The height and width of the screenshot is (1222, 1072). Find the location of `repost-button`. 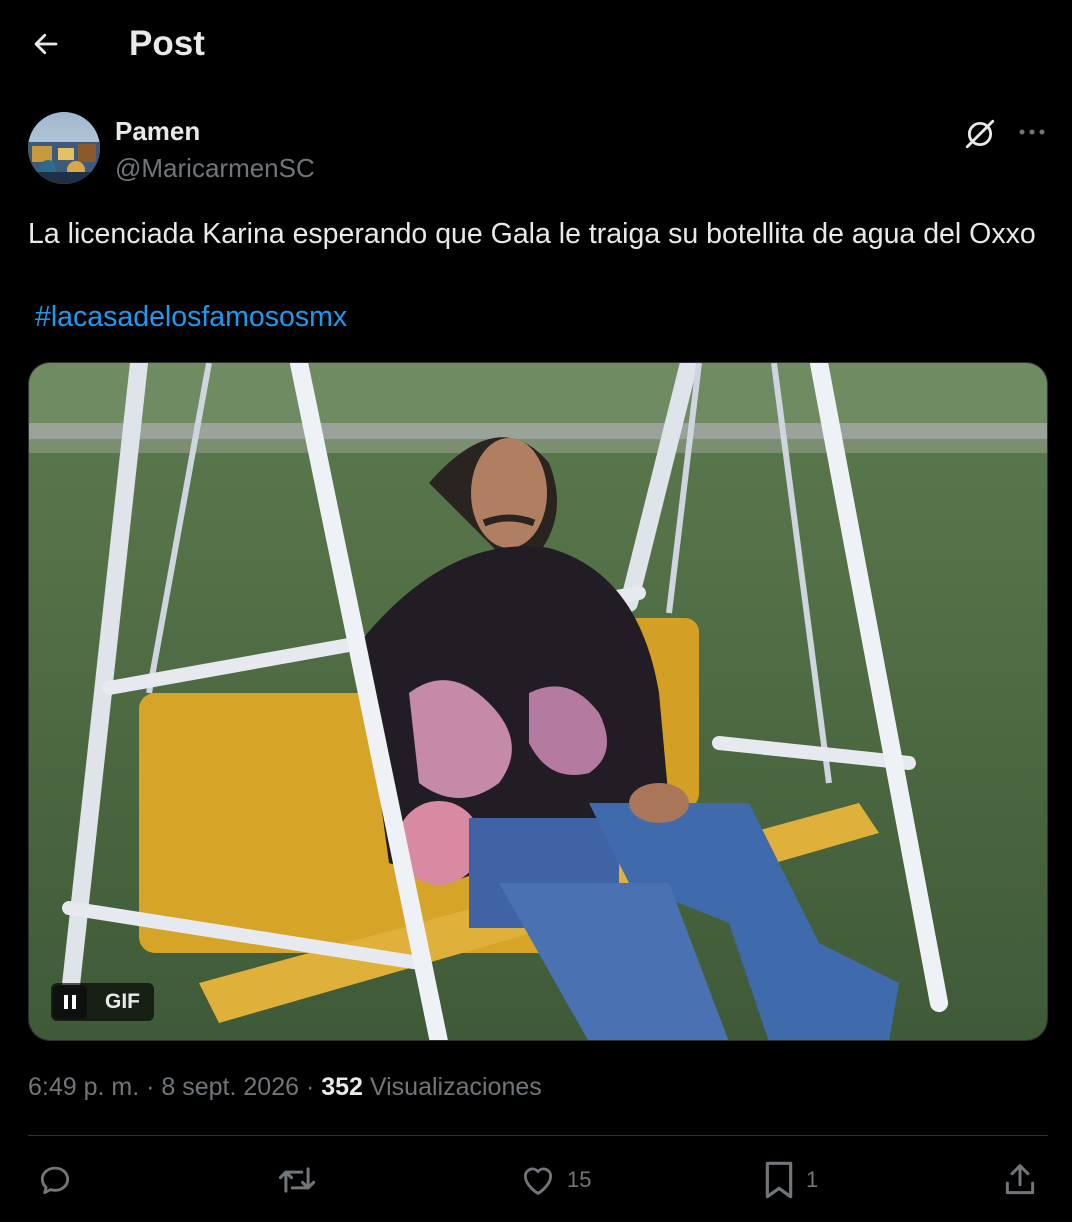

repost-button is located at coordinates (302, 1180).